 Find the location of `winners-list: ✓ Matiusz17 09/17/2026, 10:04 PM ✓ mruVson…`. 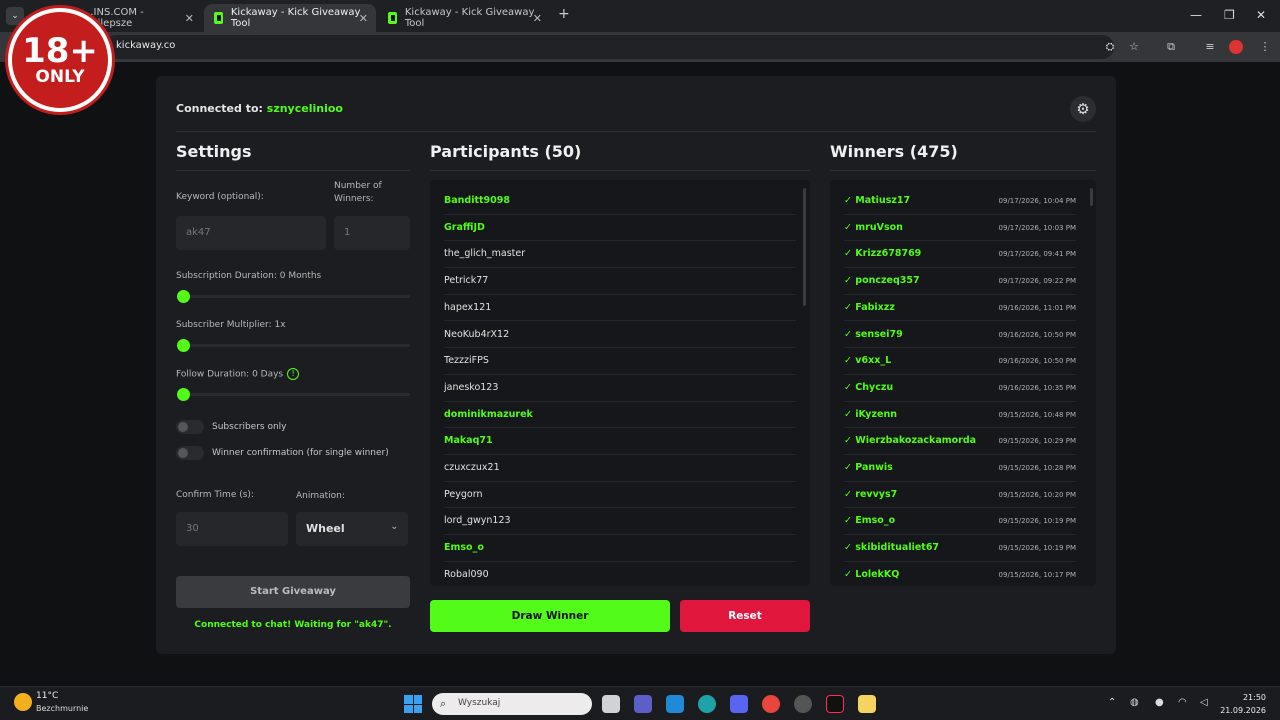

winners-list: ✓ Matiusz17 09/17/2026, 10:04 PM ✓ mruVson… is located at coordinates (963, 383).